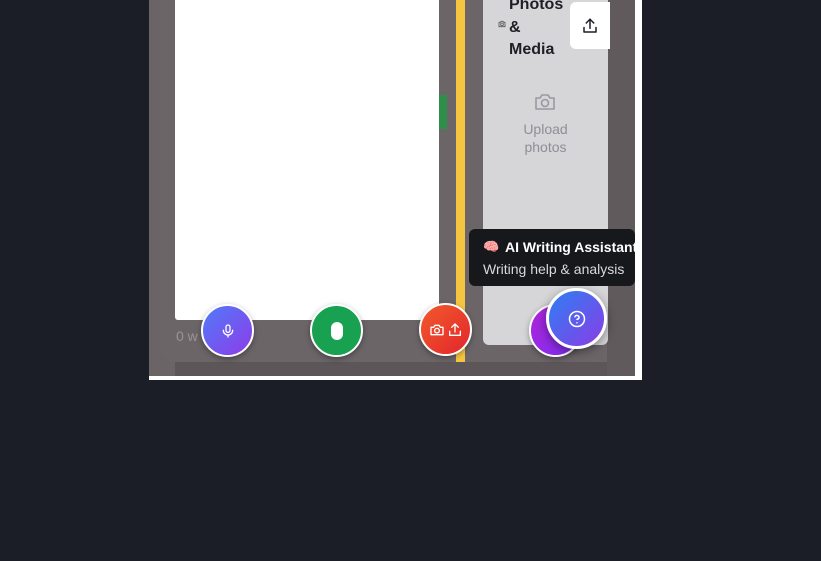 This screenshot has height=561, width=821. I want to click on pill-icon, so click(336, 330).